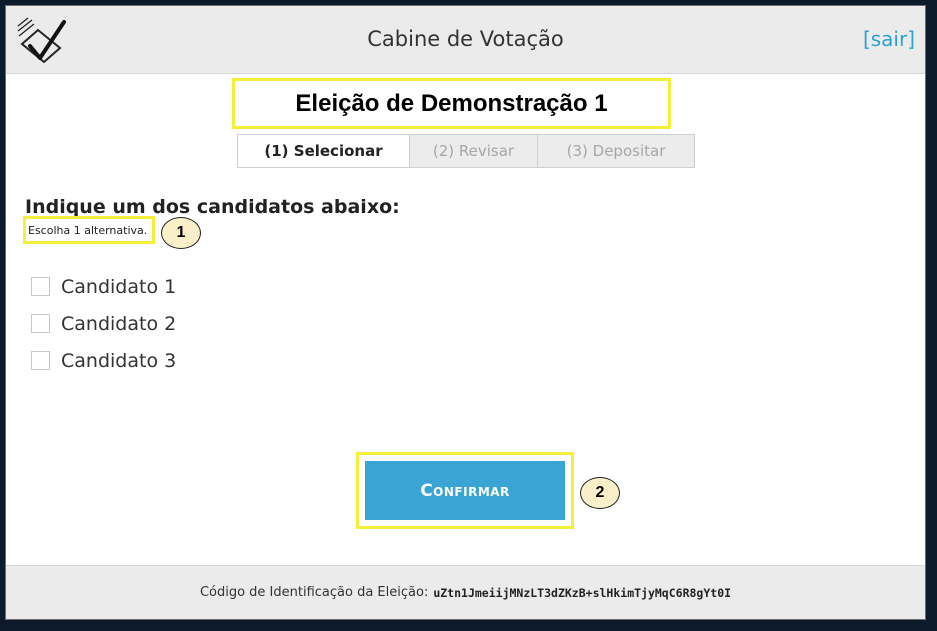 Image resolution: width=937 pixels, height=631 pixels. Describe the element at coordinates (451, 103) in the screenshot. I see `election-title: Eleição de Demonstração 1` at that location.